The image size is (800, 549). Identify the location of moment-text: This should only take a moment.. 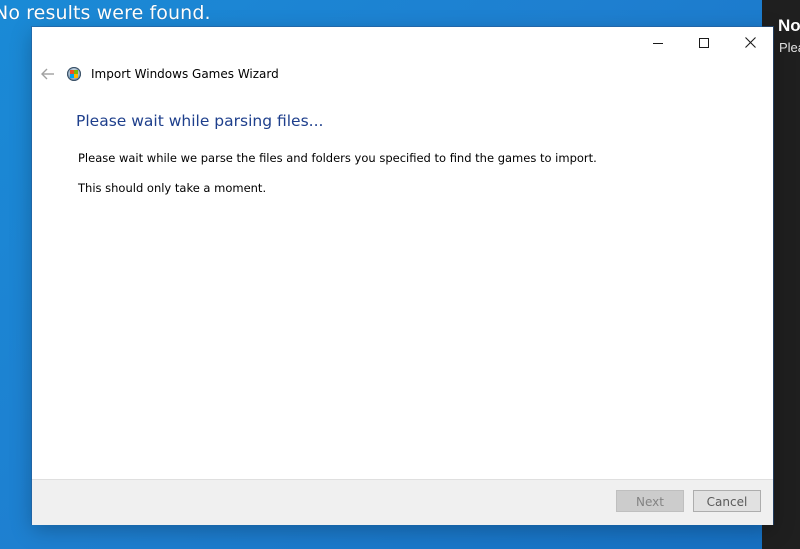
(172, 188).